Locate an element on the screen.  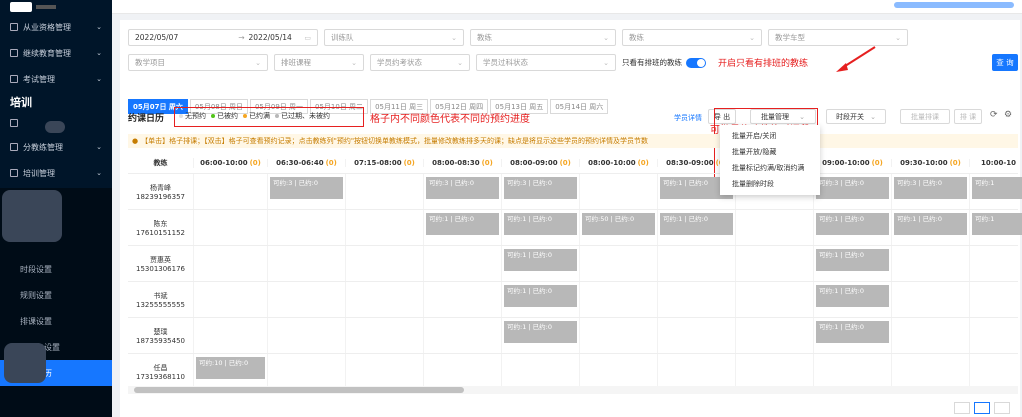
check-status-select: 学员过科状态 ⌄ is located at coordinates (546, 62).